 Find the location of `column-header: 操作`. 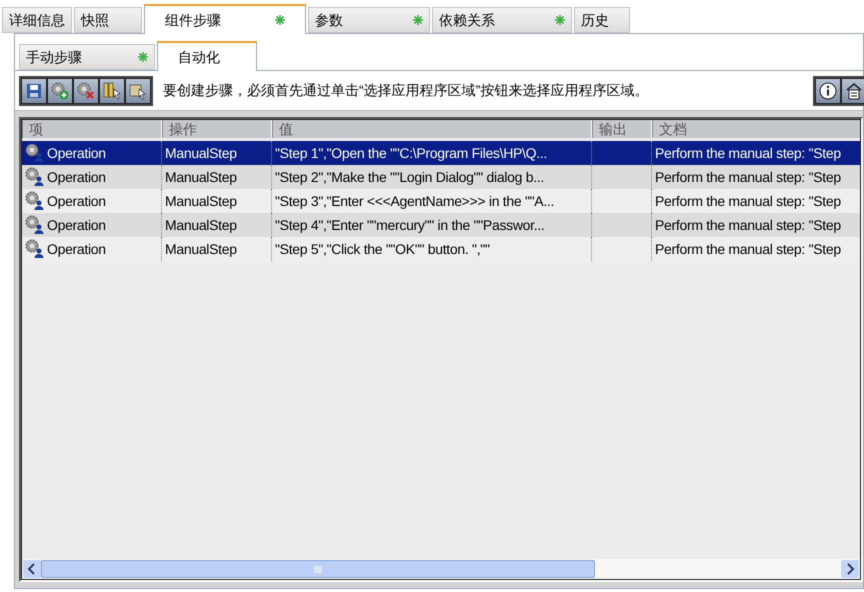

column-header: 操作 is located at coordinates (217, 129).